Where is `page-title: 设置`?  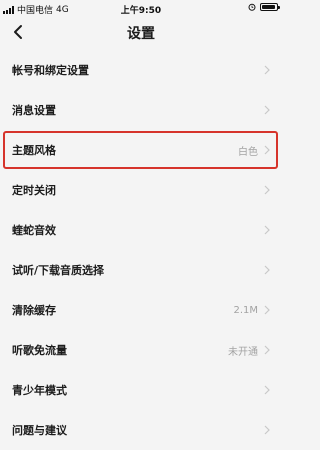
page-title: 设置 is located at coordinates (141, 34).